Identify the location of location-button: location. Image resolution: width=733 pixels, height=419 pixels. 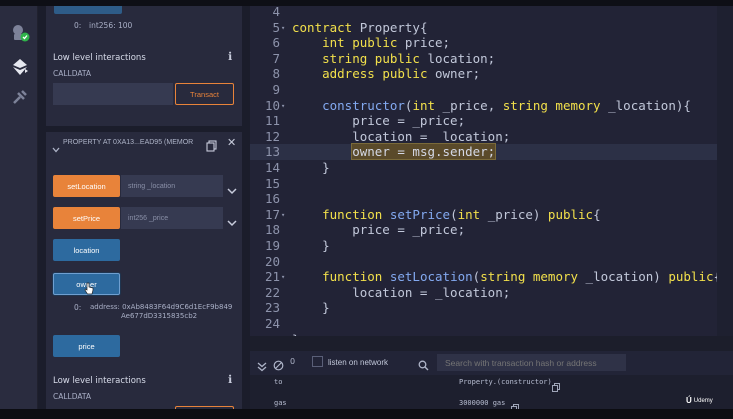
(86, 250).